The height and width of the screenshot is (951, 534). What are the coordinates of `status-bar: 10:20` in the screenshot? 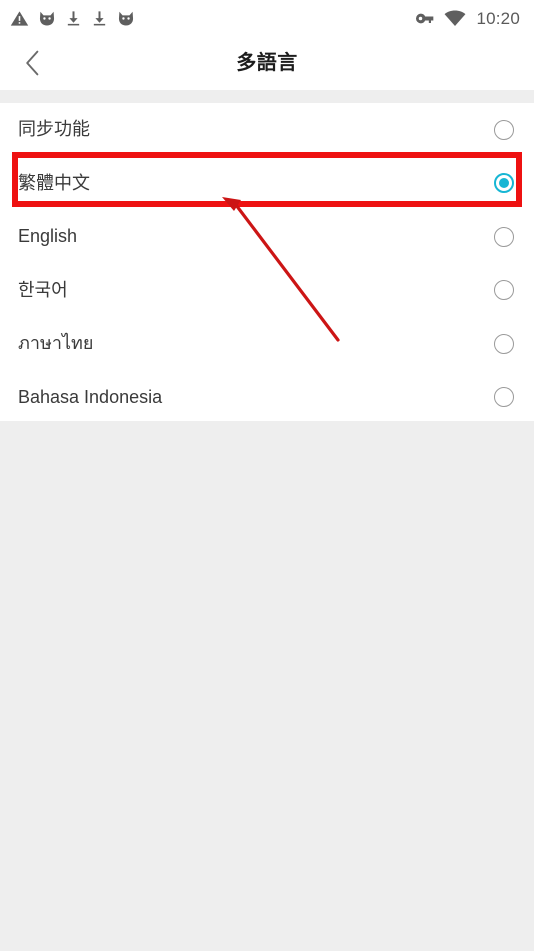 It's located at (267, 18).